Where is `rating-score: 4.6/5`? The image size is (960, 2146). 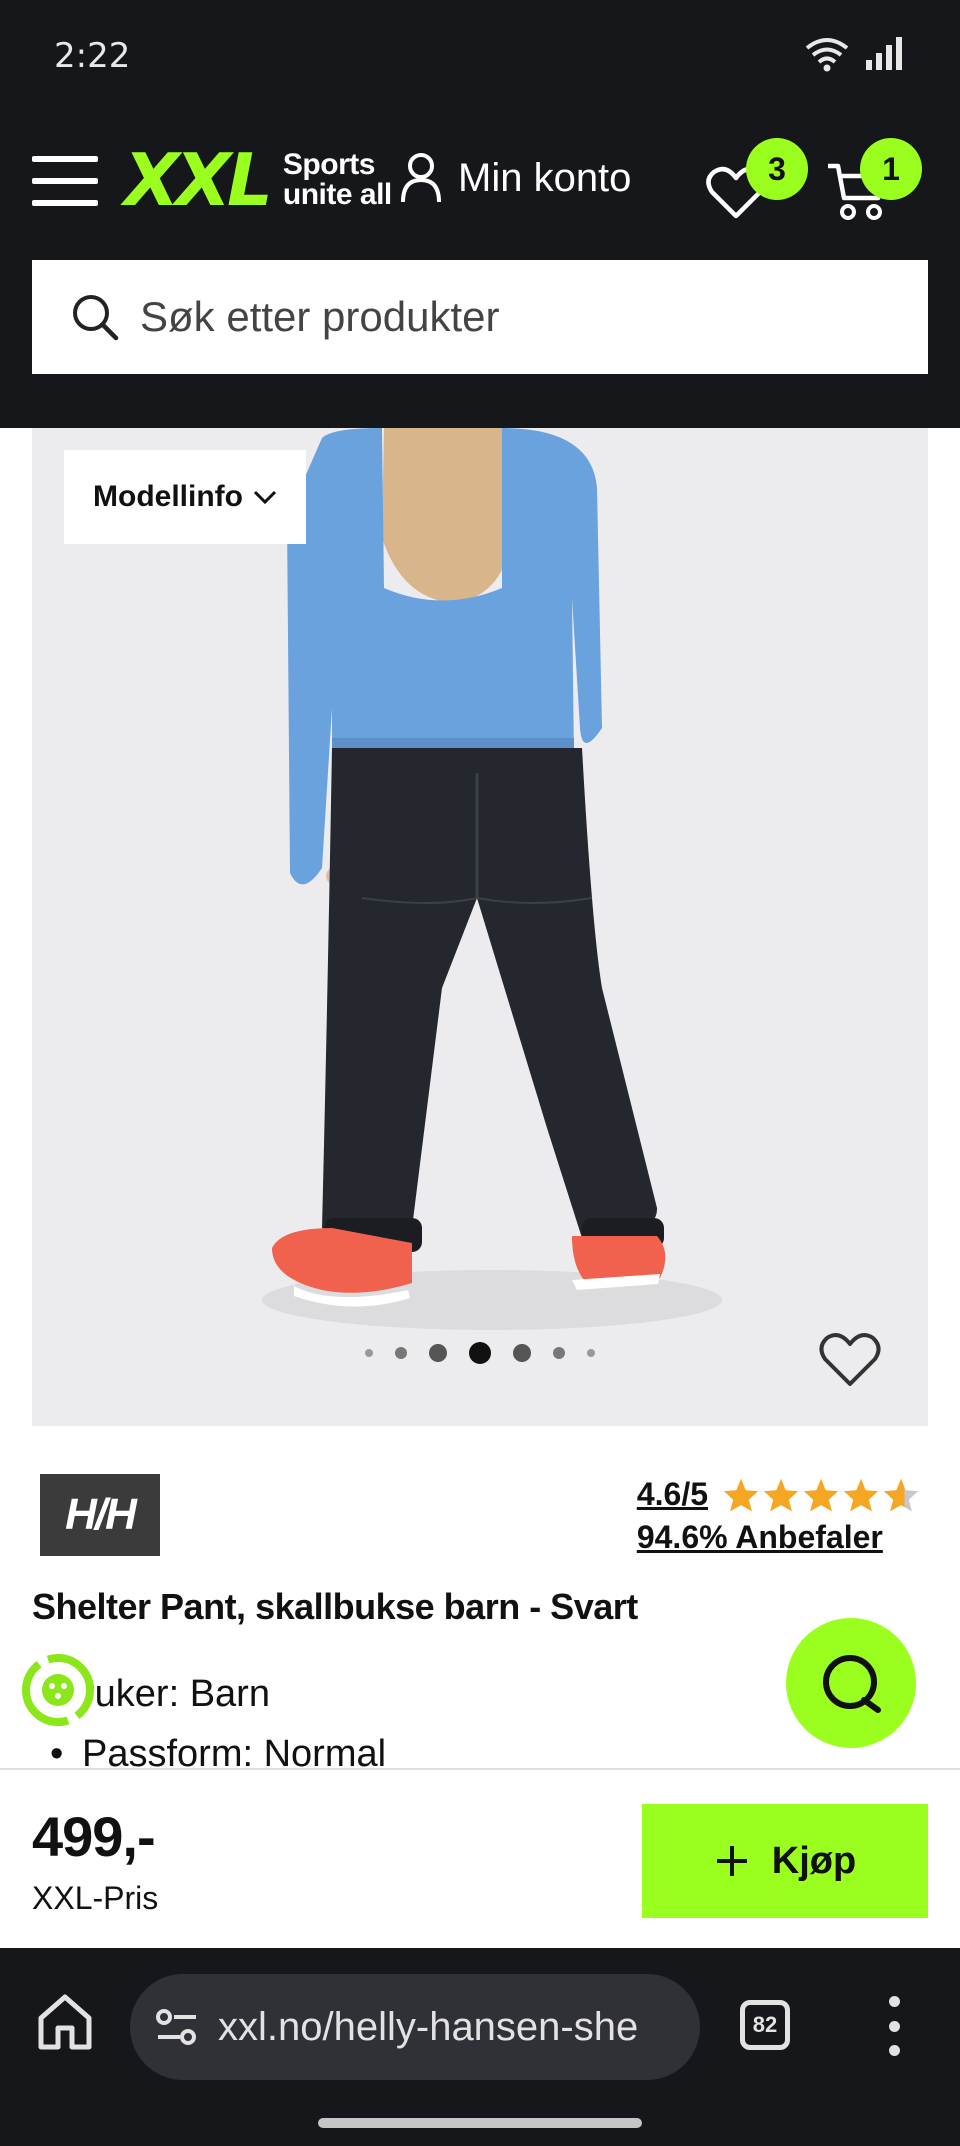
rating-score: 4.6/5 is located at coordinates (672, 1494).